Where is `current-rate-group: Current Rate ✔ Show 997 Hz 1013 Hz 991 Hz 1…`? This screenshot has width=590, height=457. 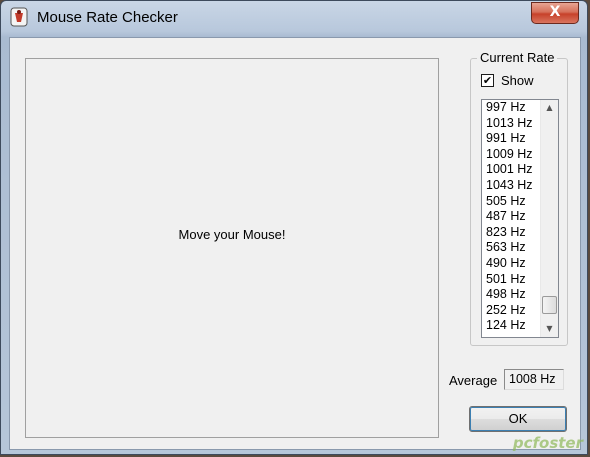 current-rate-group: Current Rate ✔ Show 997 Hz 1013 Hz 991 Hz 1… is located at coordinates (519, 198).